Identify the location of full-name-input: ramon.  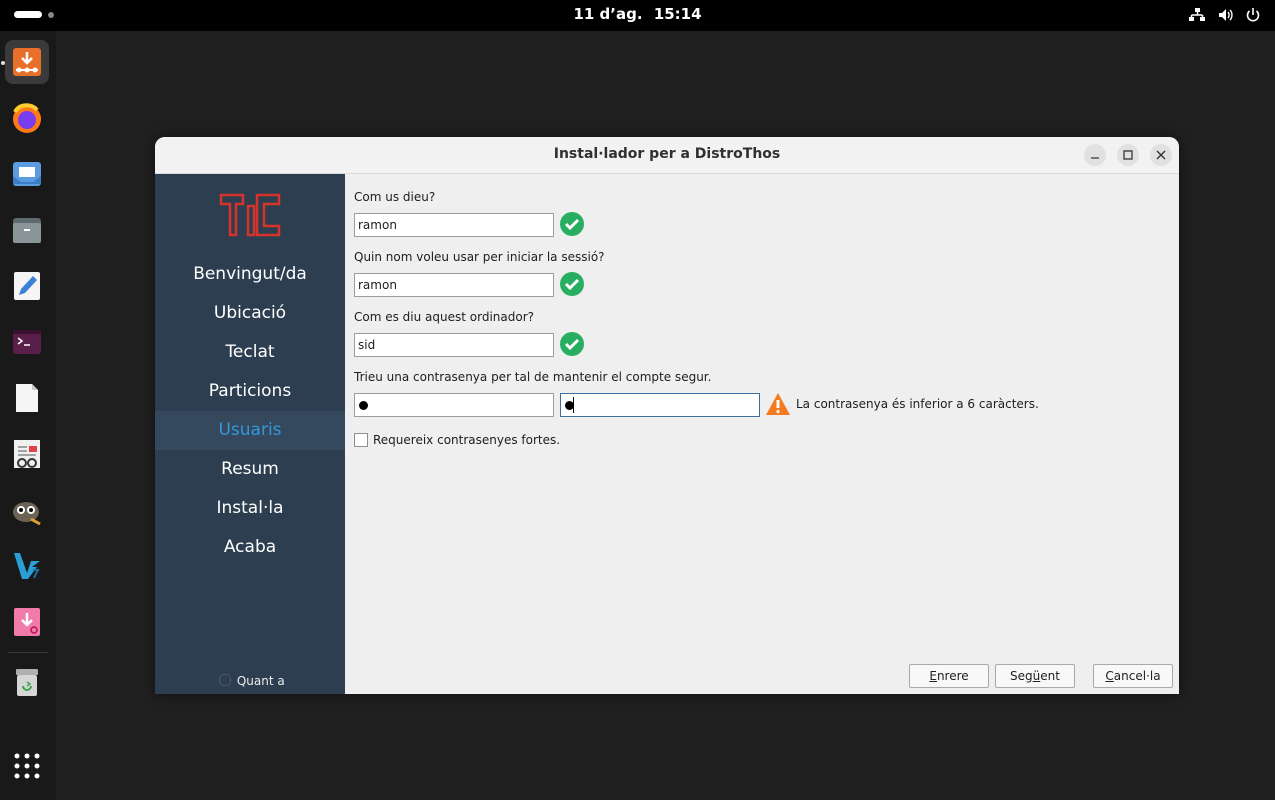
(454, 225).